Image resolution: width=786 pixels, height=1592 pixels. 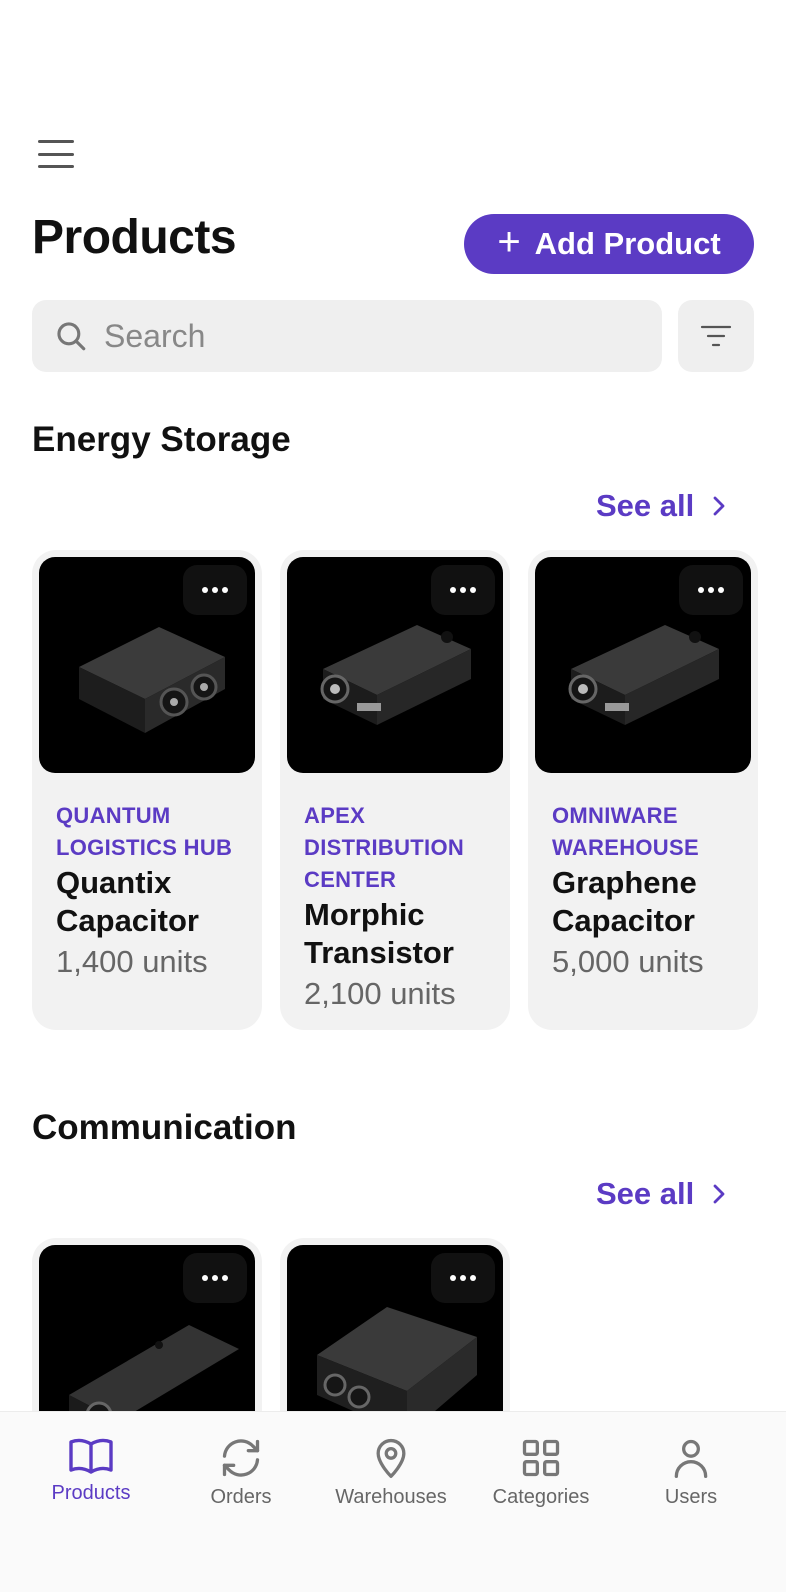 What do you see at coordinates (241, 1497) in the screenshot?
I see `tab-label: Orders` at bounding box center [241, 1497].